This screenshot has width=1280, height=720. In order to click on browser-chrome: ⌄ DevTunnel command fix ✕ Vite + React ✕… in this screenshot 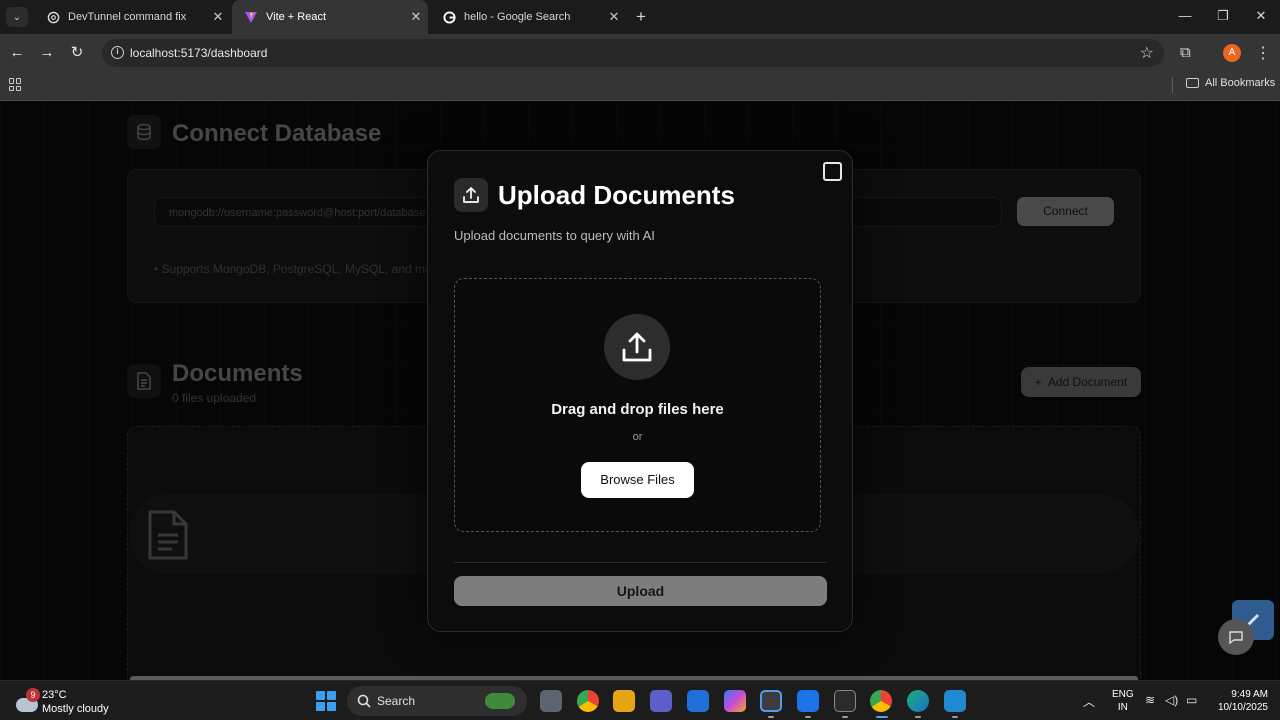, I will do `click(640, 50)`.